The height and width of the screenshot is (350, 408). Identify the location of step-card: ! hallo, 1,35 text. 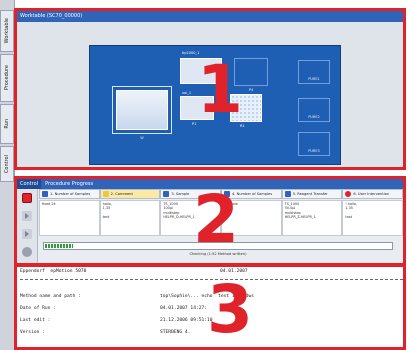
(372, 218).